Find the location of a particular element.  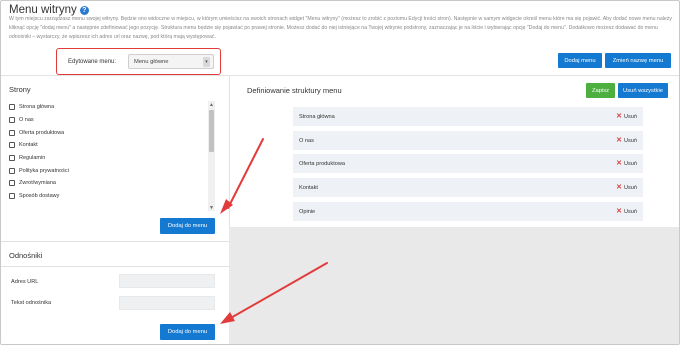

list-item-label: O nas is located at coordinates (26, 120).